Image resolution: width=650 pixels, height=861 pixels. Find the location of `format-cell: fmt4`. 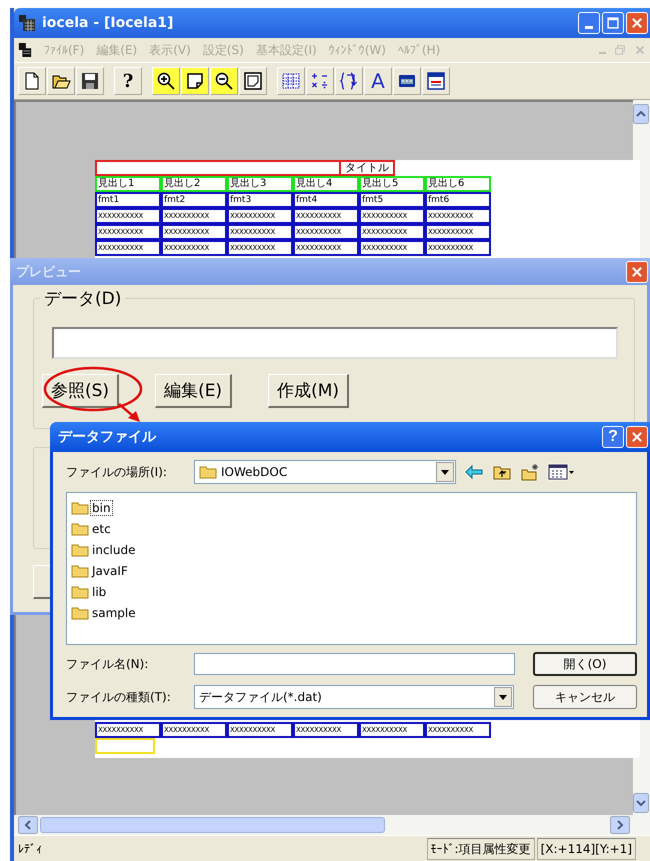

format-cell: fmt4 is located at coordinates (326, 200).